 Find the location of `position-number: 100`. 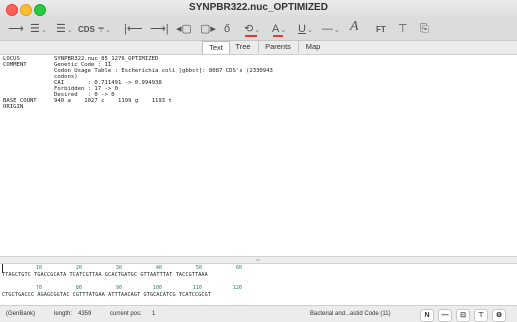

position-number: 100 is located at coordinates (157, 288).